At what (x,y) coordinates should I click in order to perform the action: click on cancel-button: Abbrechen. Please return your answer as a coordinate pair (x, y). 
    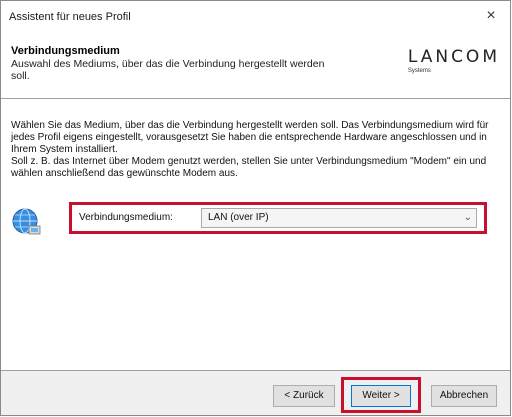
    Looking at the image, I should click on (464, 396).